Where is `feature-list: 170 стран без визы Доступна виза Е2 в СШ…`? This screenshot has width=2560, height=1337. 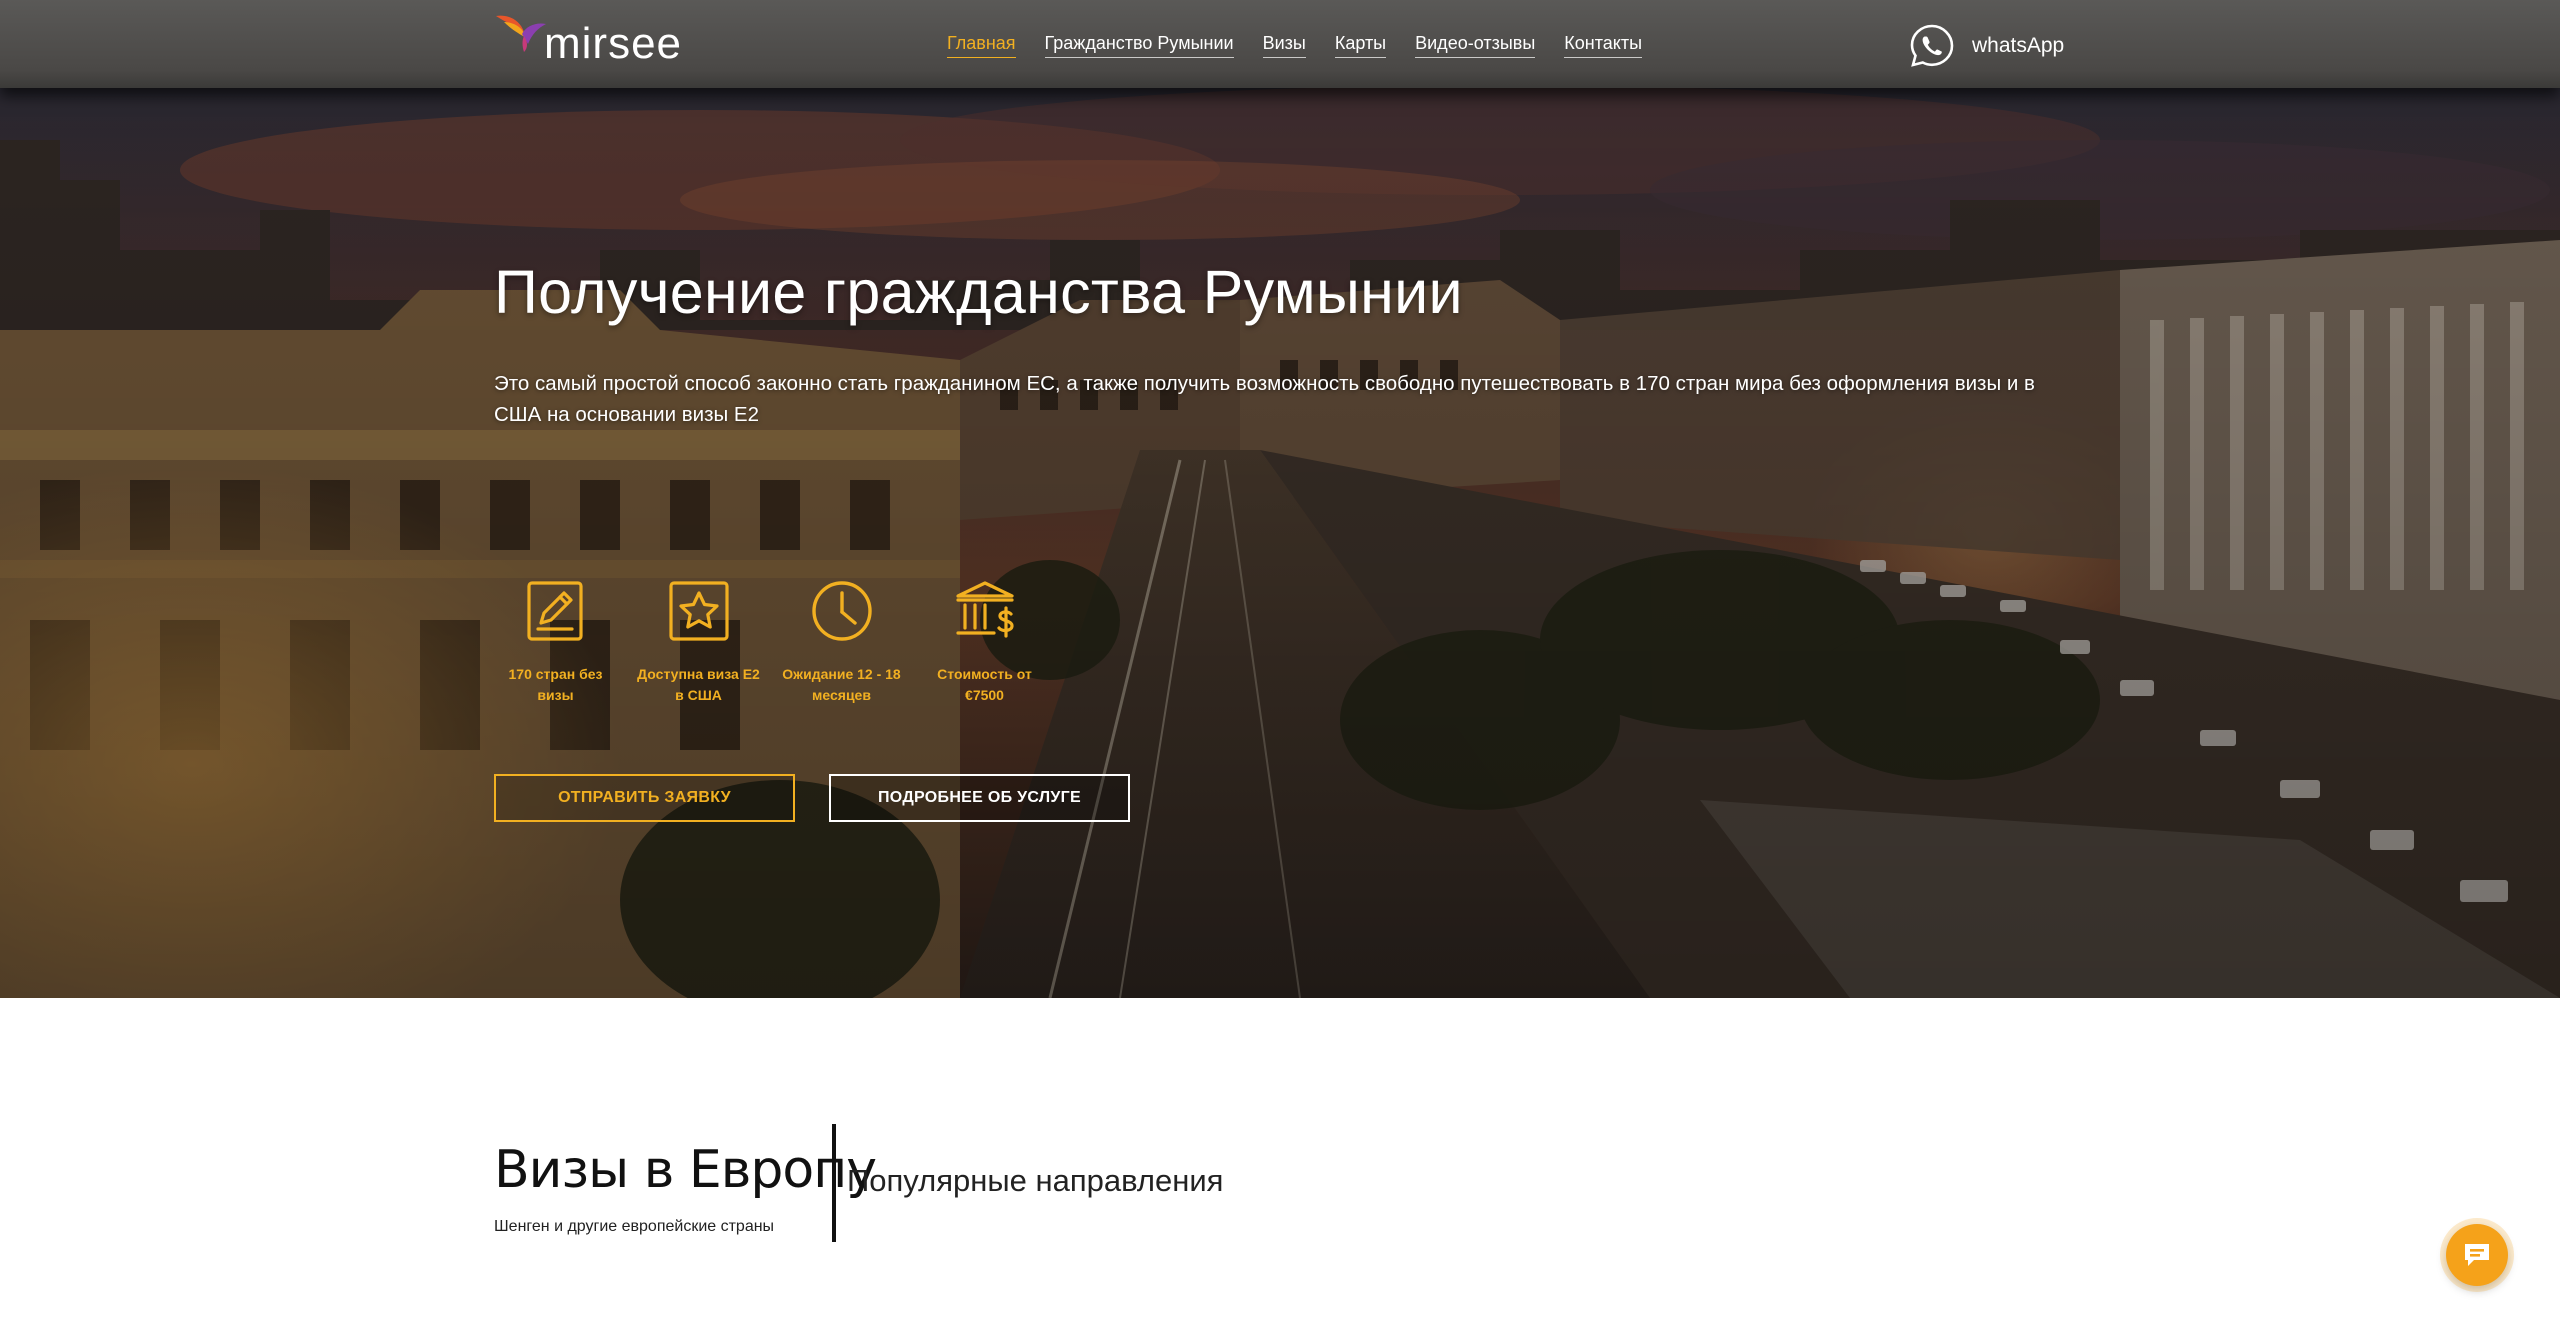
feature-list: 170 стран без визы Доступна виза Е2 в СШ… is located at coordinates (770, 641).